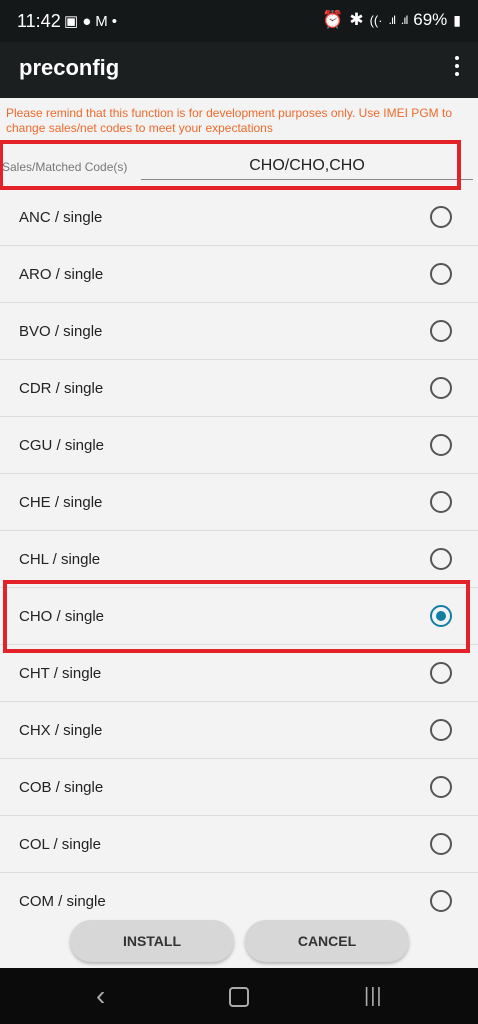 This screenshot has width=478, height=1024. I want to click on gmail-icon: M, so click(101, 21).